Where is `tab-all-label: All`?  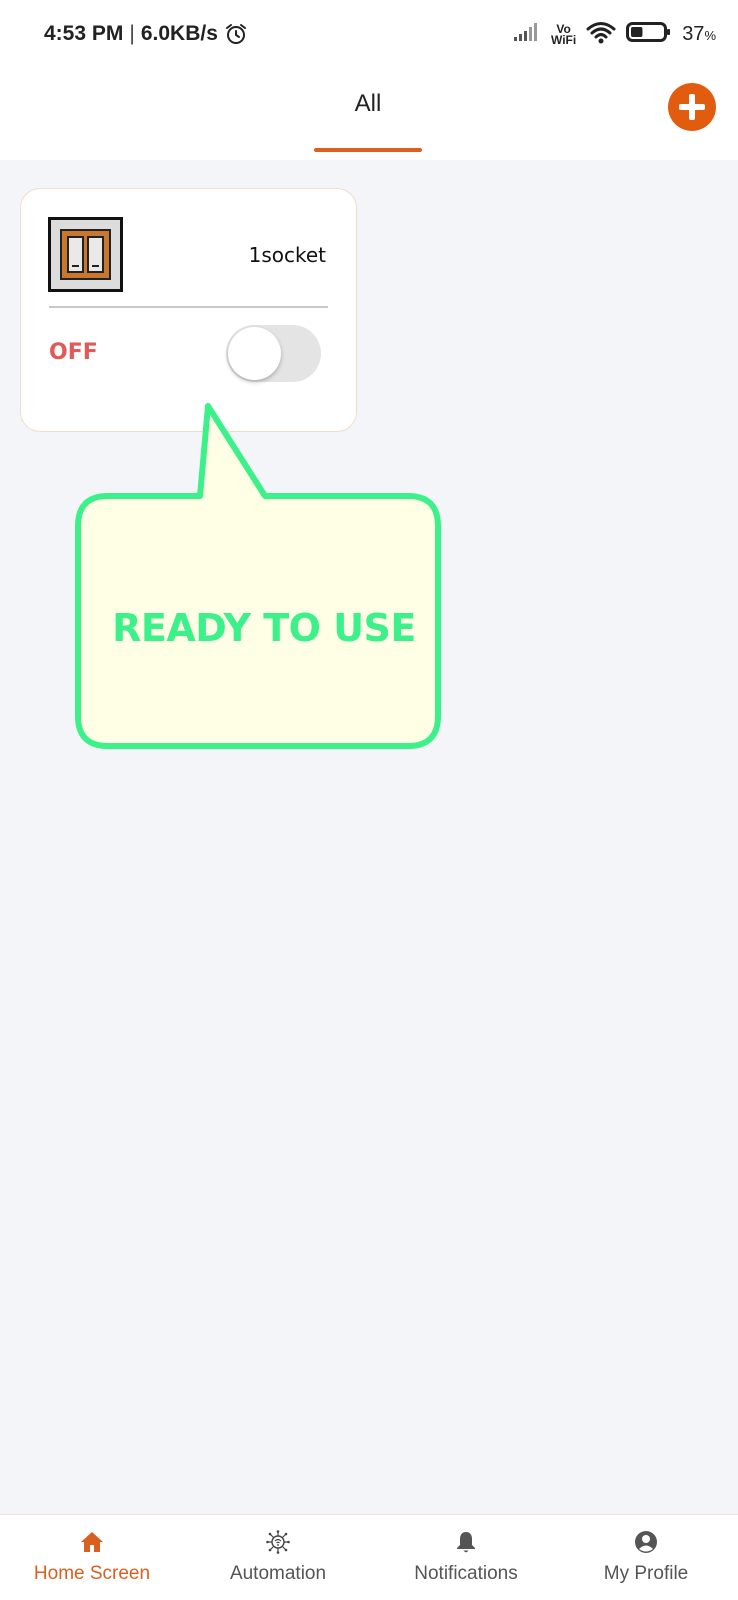
tab-all-label: All is located at coordinates (368, 103).